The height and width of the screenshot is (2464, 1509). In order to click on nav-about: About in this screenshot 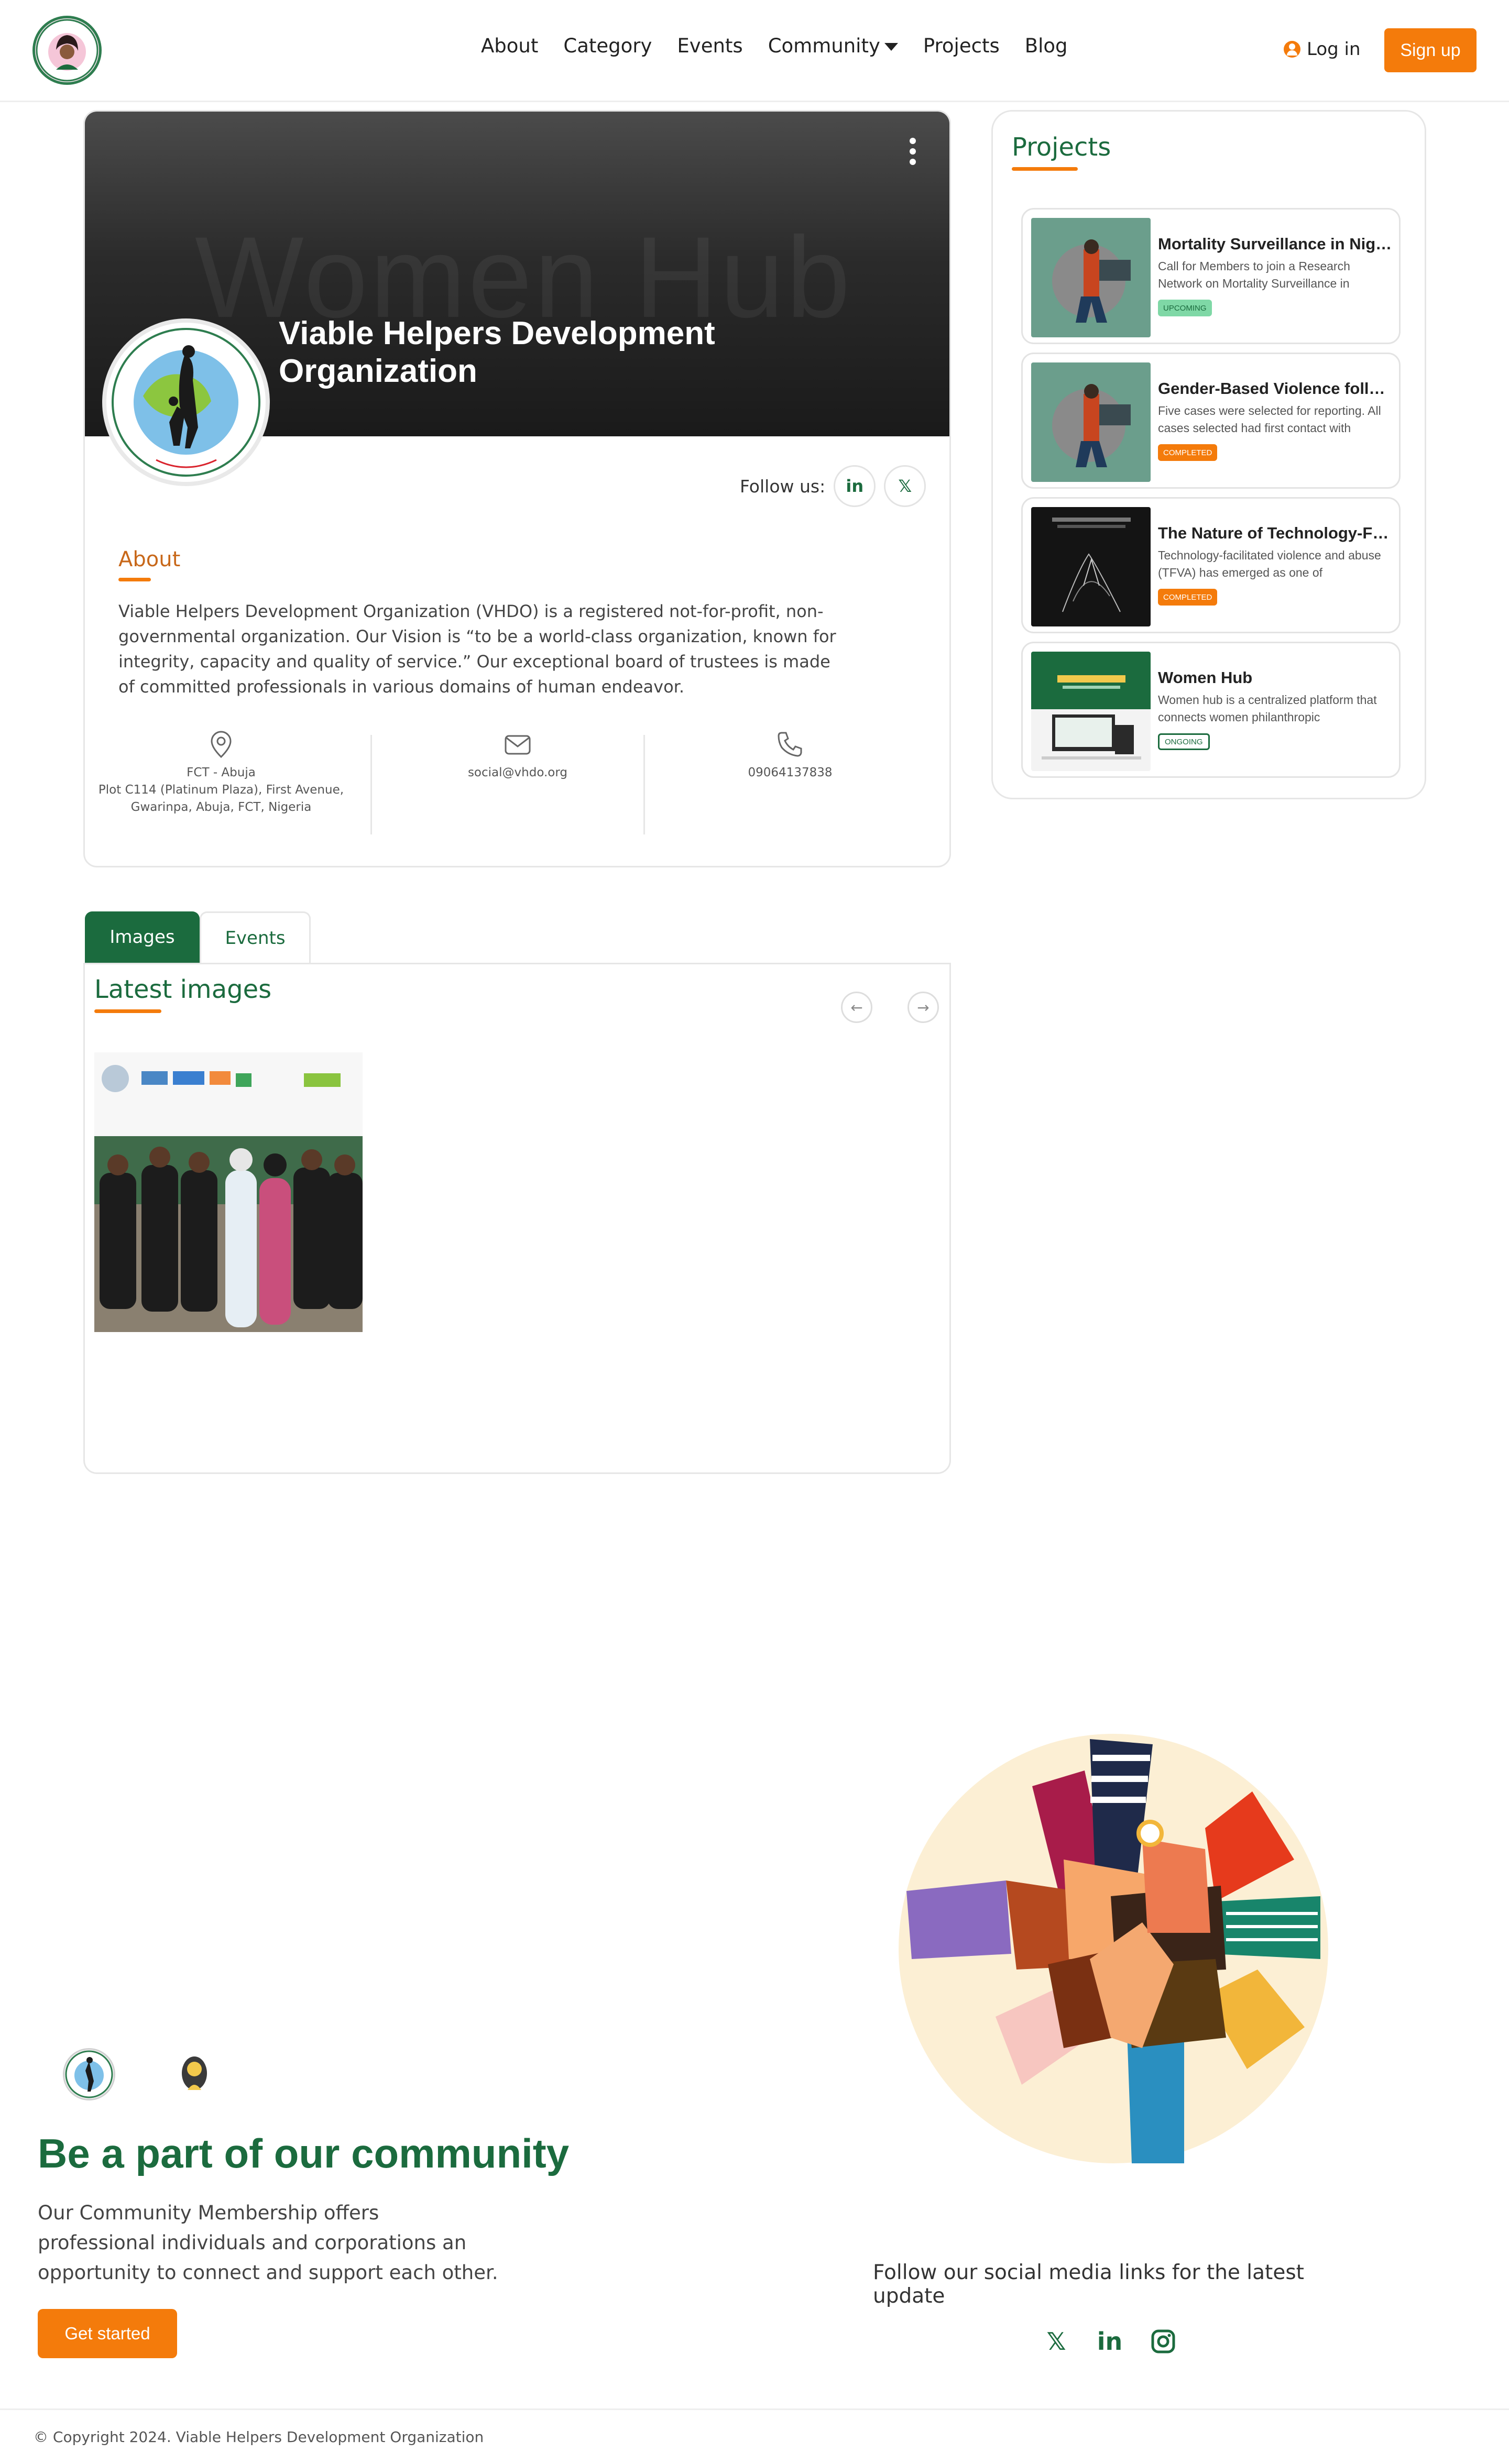, I will do `click(509, 46)`.